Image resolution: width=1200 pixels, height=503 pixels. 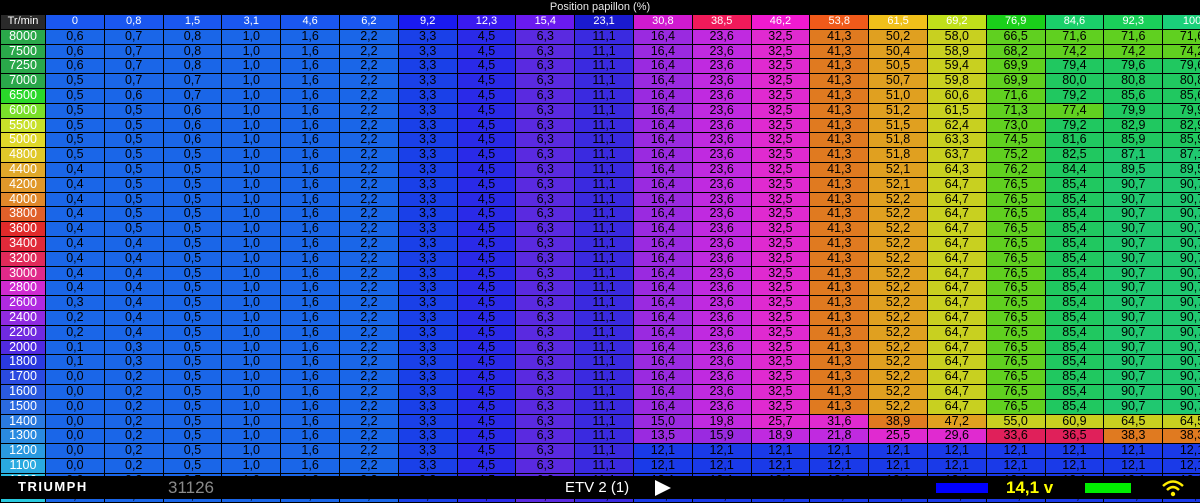 I want to click on map-cell: 62,4, so click(x=956, y=125).